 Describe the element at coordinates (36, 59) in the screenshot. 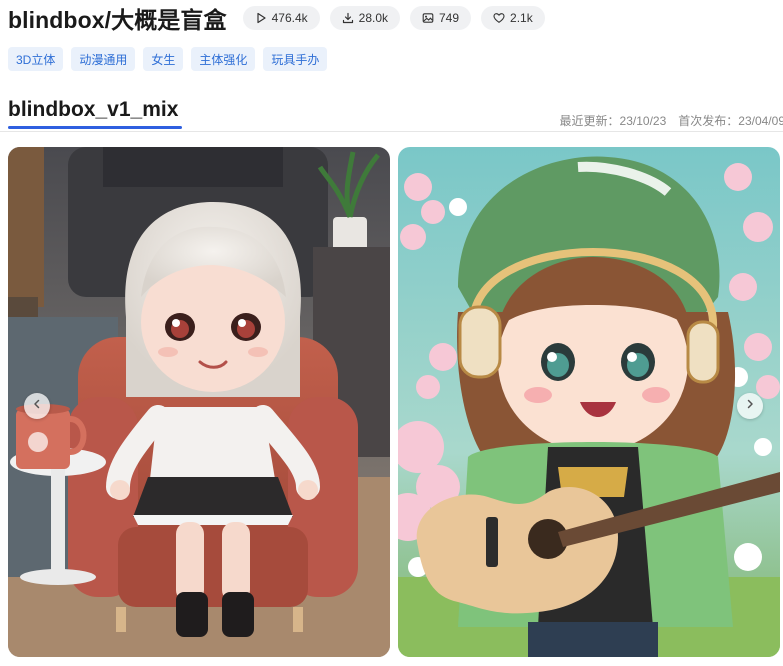

I see `tag: 3D立体` at that location.